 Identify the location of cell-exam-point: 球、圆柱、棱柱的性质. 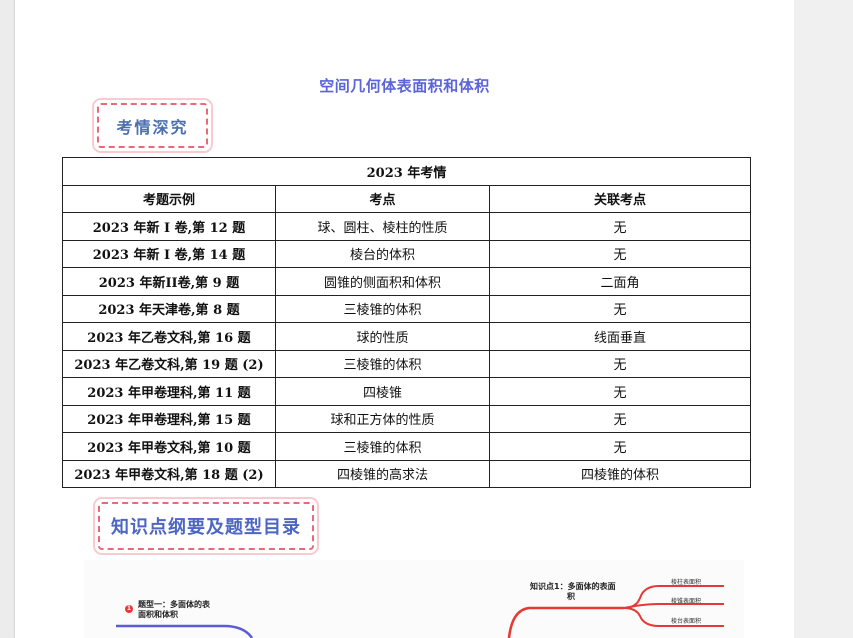
(382, 226).